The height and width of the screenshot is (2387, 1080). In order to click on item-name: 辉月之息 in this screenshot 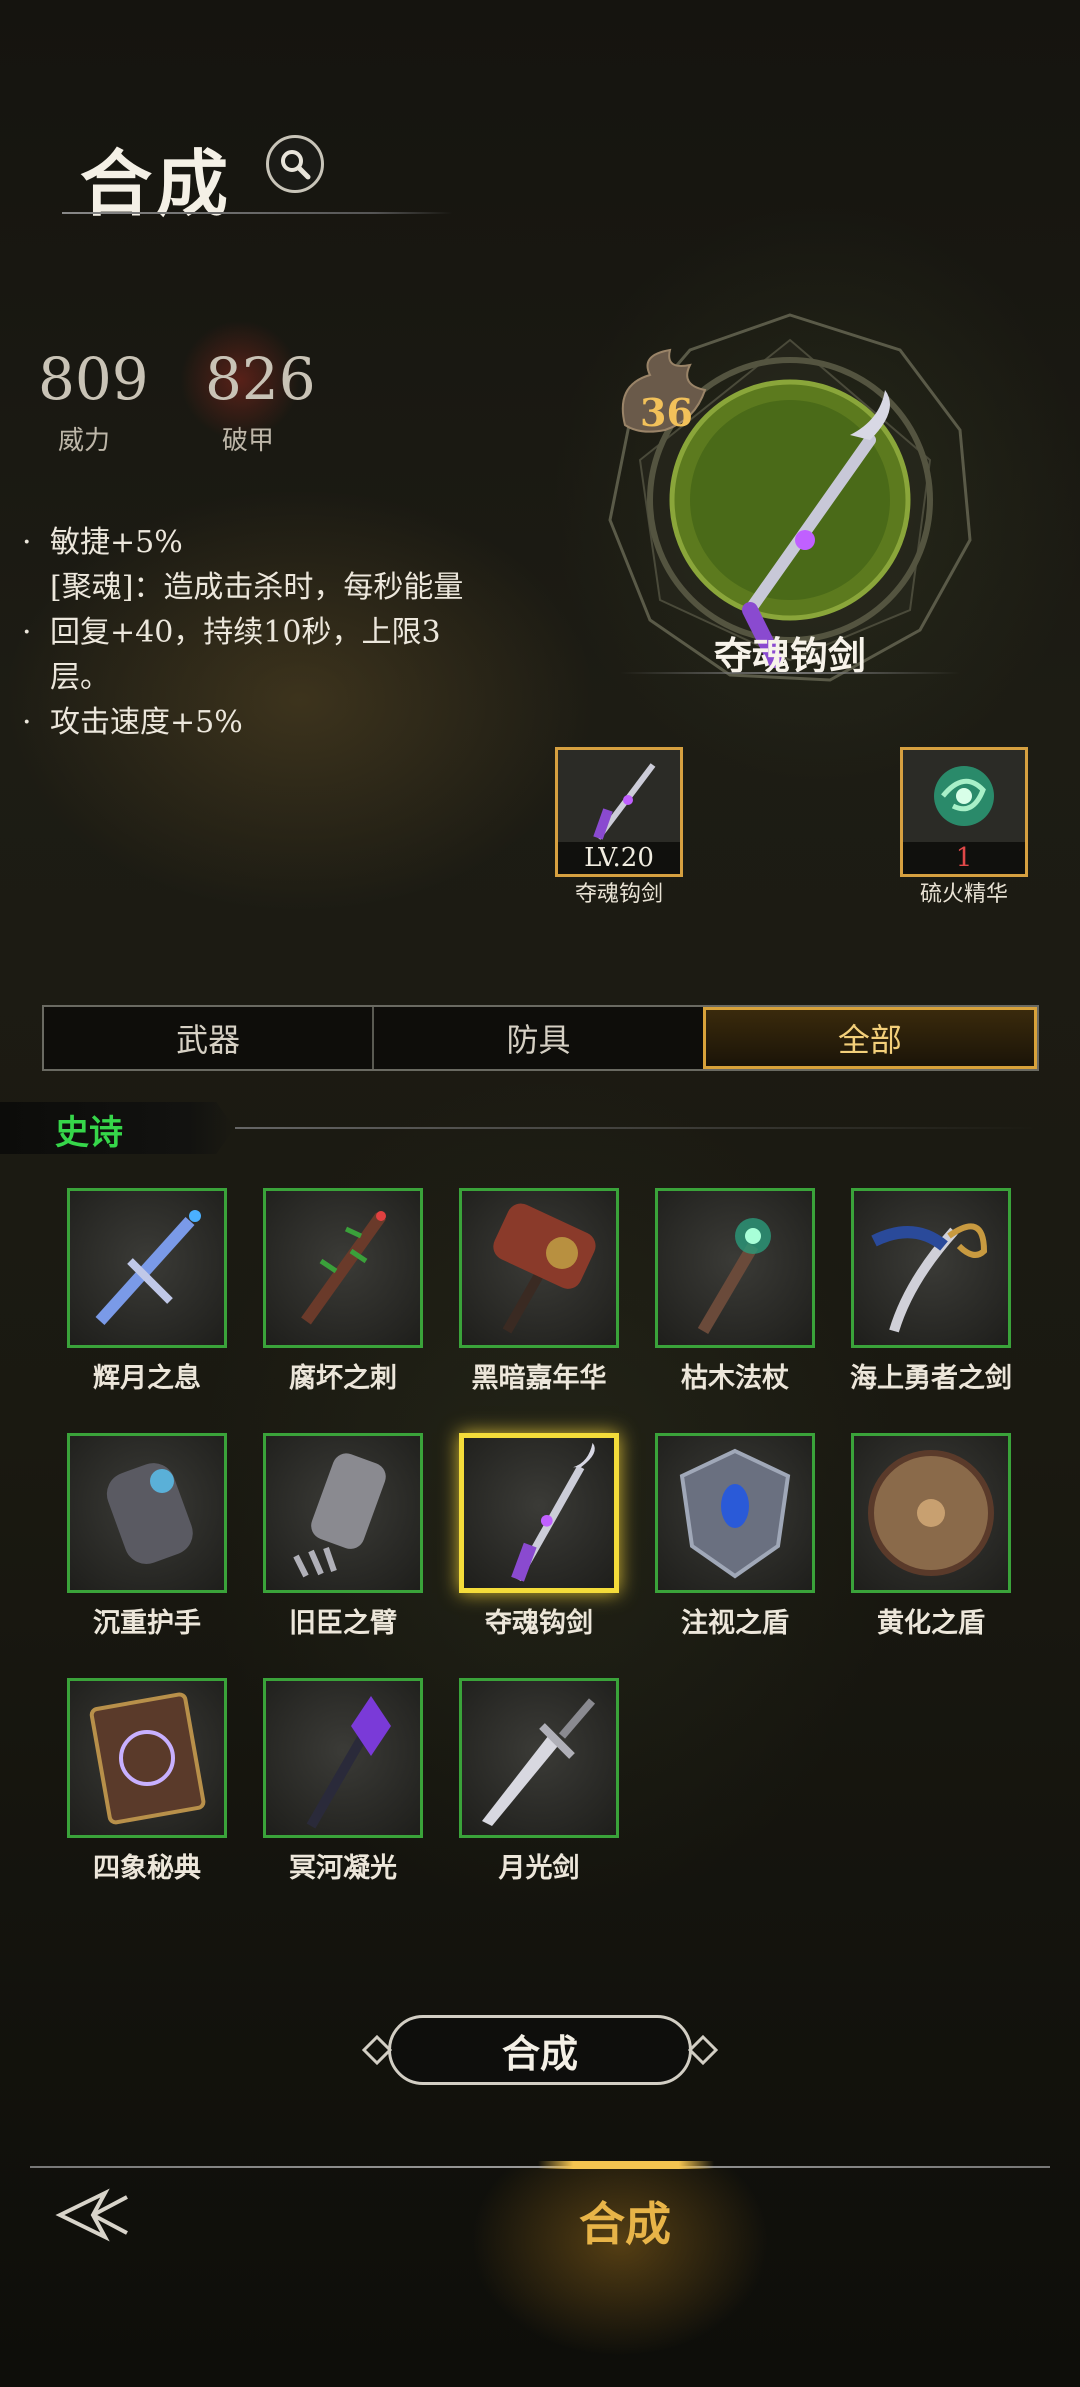, I will do `click(147, 1378)`.